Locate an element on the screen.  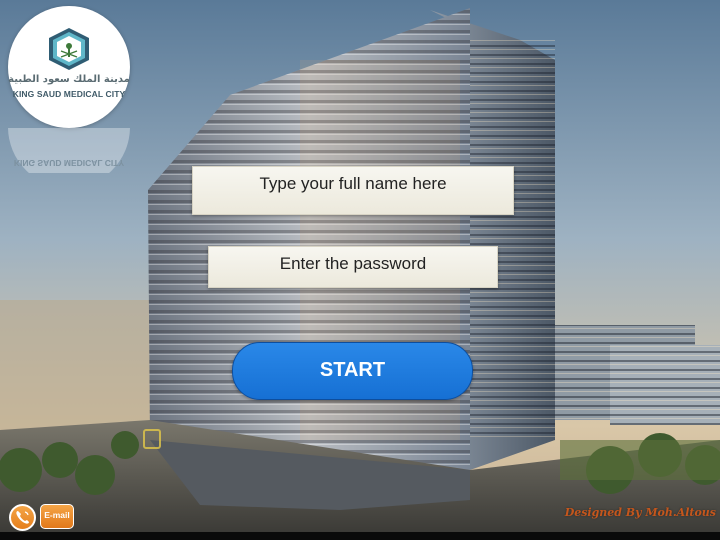
phone-icon is located at coordinates (22, 517).